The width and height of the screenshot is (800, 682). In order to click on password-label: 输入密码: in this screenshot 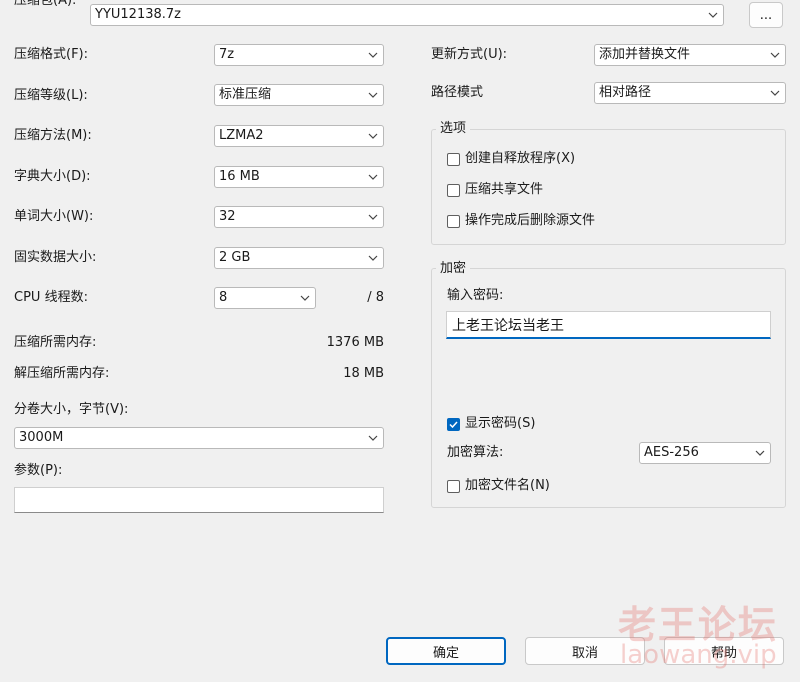, I will do `click(475, 295)`.